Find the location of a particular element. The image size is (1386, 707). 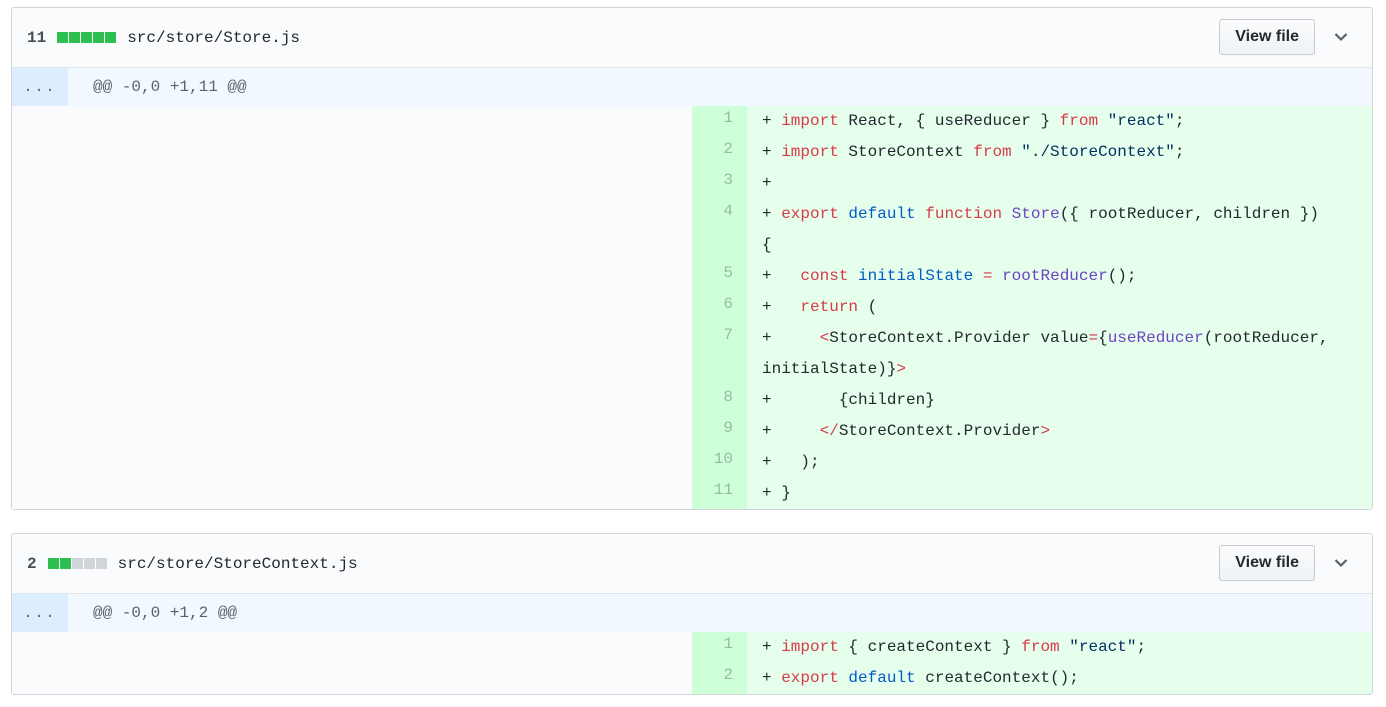

diff-line: 5 + const initialState = rootReducer(); is located at coordinates (692, 276).